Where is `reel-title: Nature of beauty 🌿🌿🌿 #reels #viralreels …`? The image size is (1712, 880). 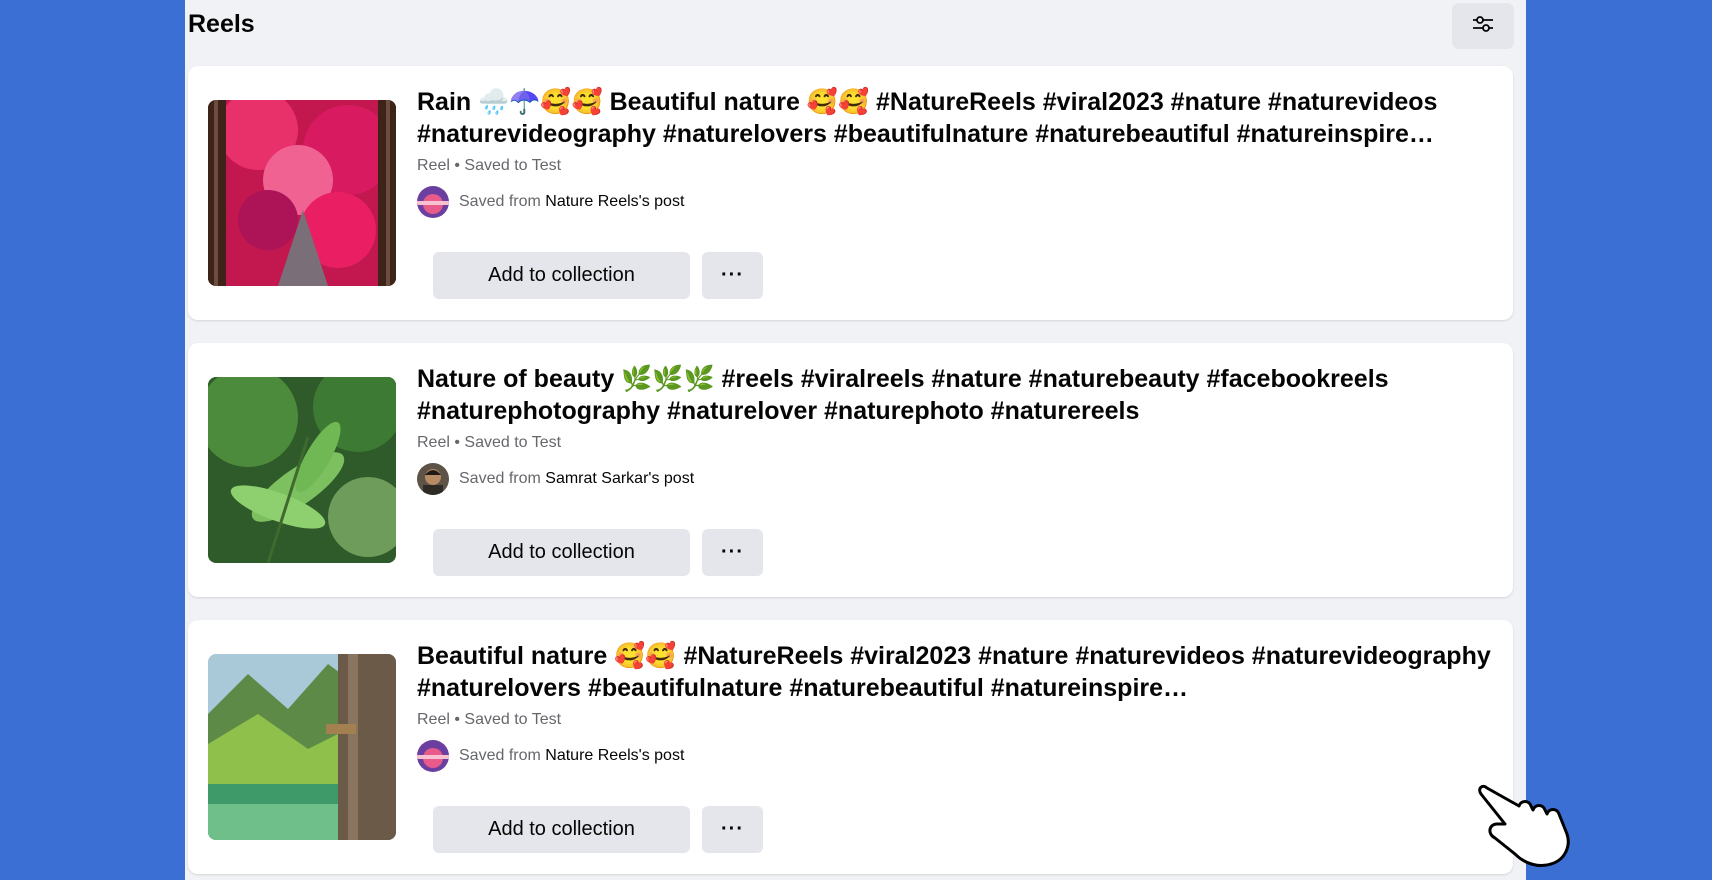 reel-title: Nature of beauty 🌿🌿🌿 #reels #viralreels … is located at coordinates (954, 395).